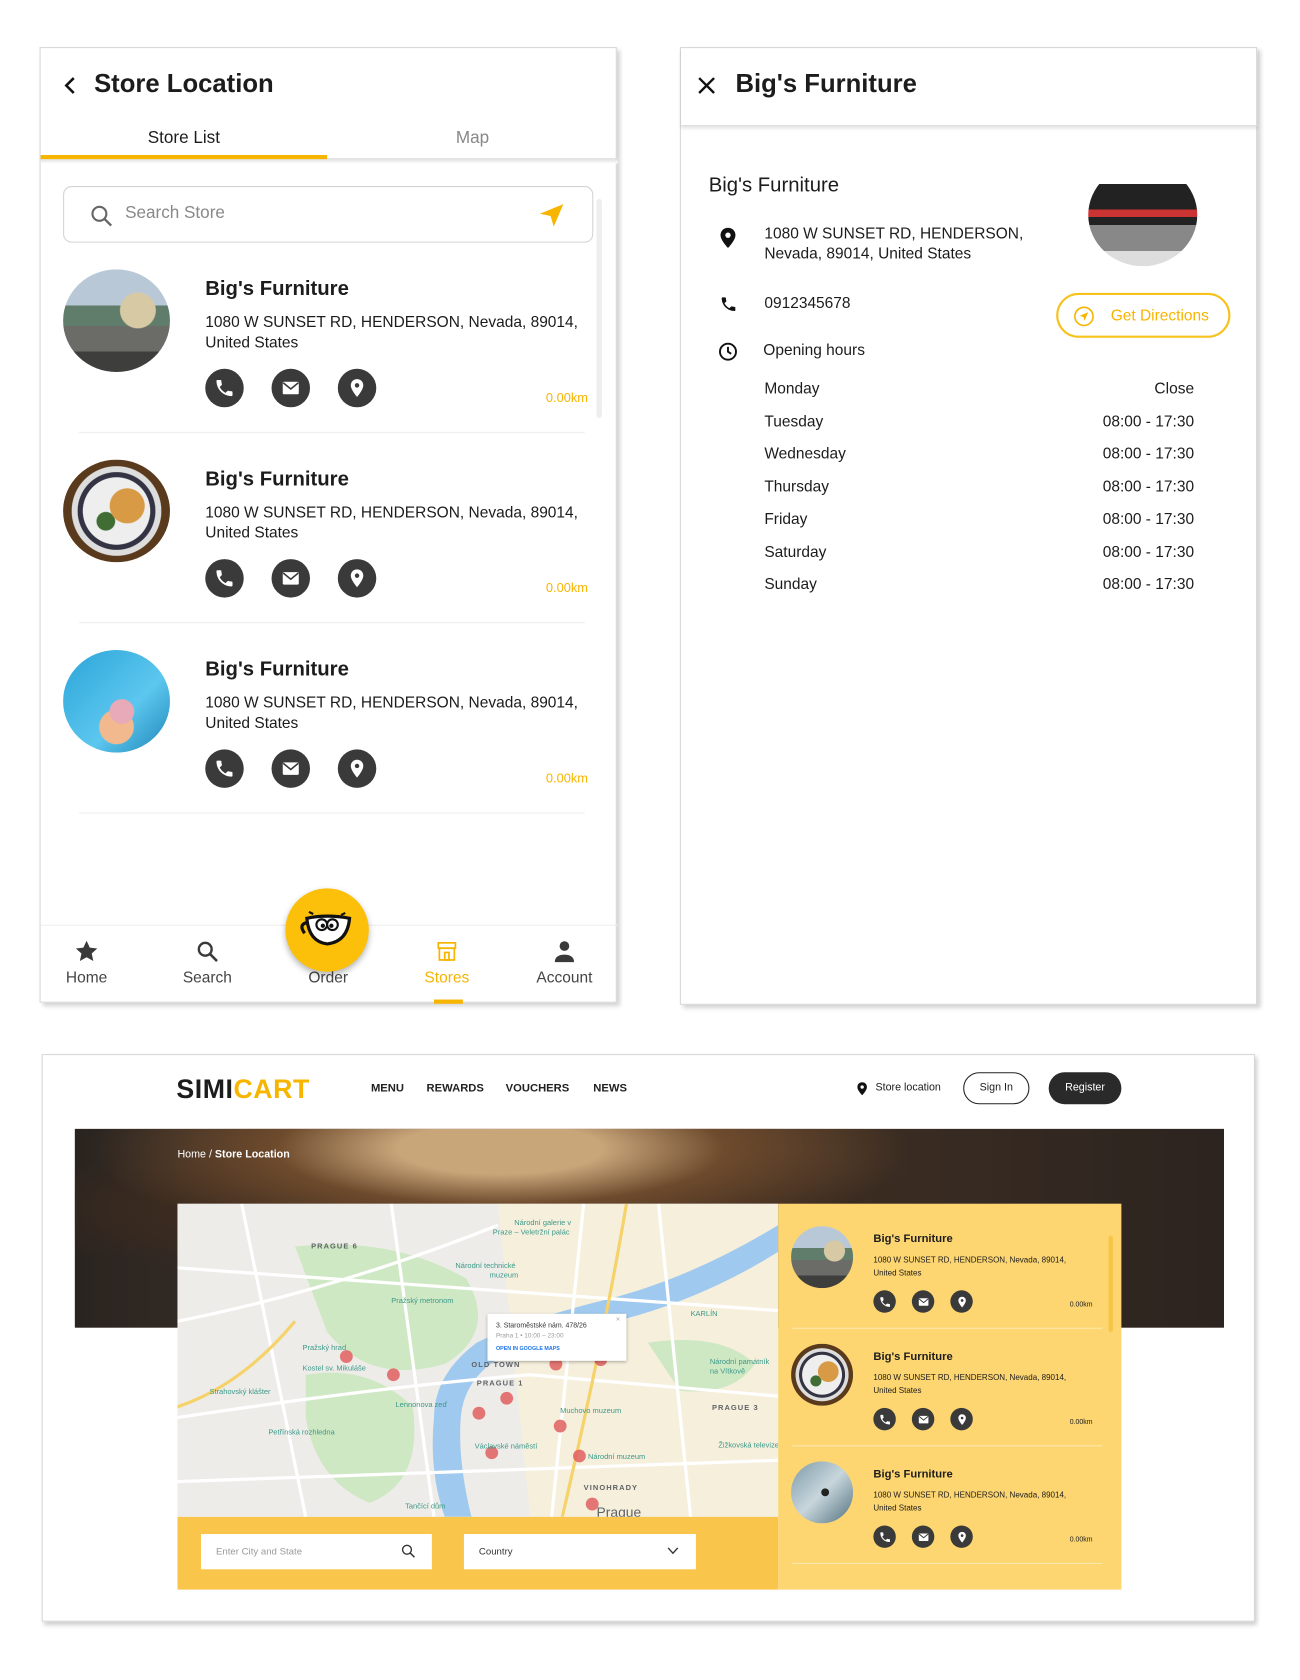  Describe the element at coordinates (207, 978) in the screenshot. I see `nav-label: Search` at that location.